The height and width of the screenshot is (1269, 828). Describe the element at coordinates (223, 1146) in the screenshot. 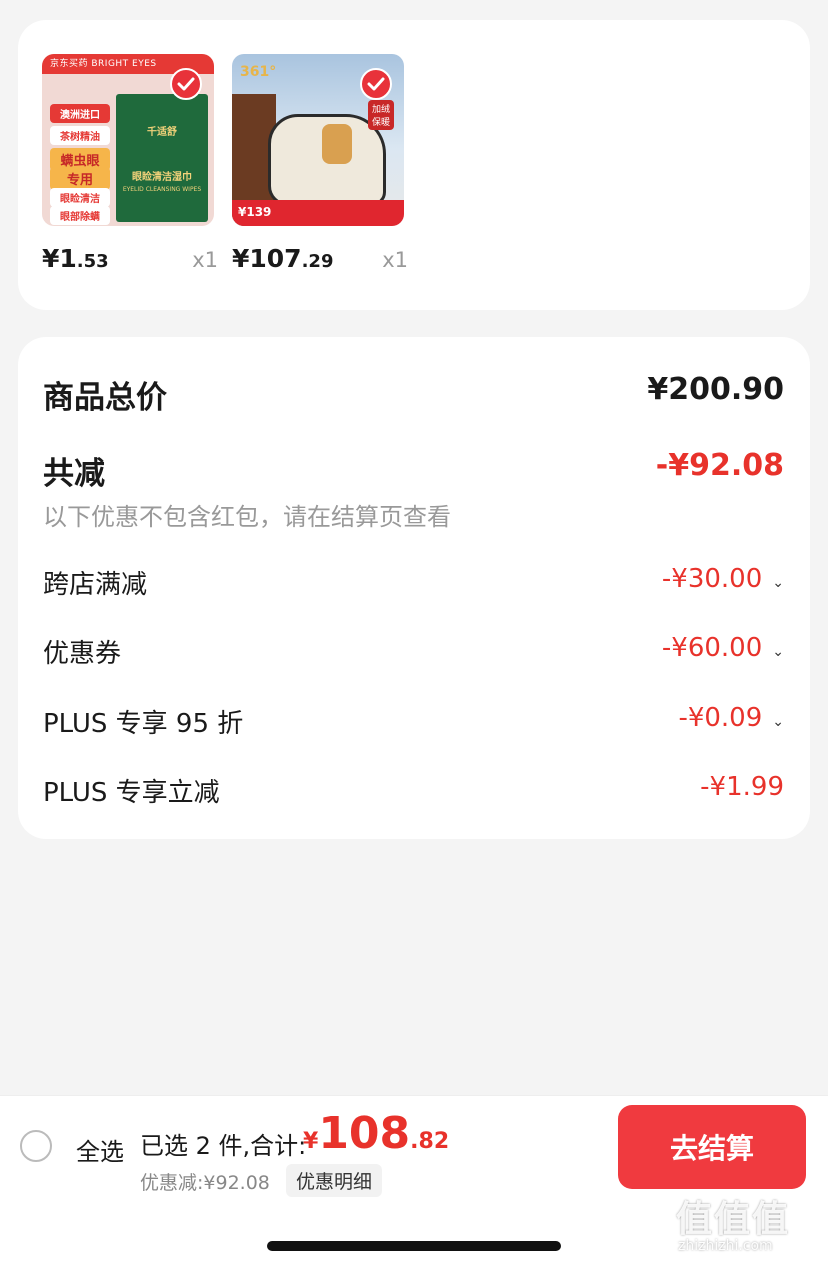

I see `selected-count-text: 已选 2 件,合计:` at that location.